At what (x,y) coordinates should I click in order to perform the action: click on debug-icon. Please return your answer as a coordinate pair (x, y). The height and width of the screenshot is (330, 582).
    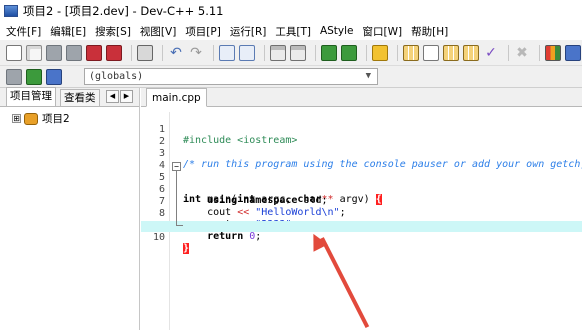
    Looking at the image, I should click on (573, 52).